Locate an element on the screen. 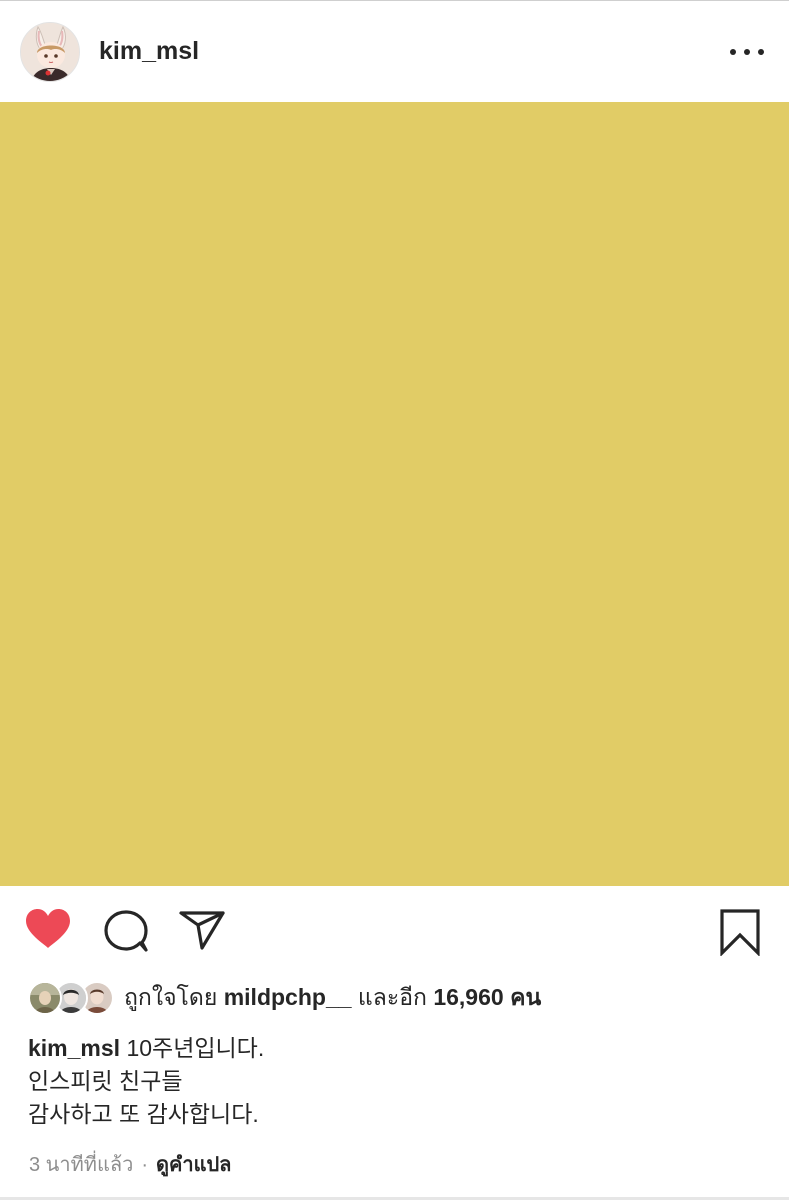 The height and width of the screenshot is (1200, 789). post-caption: kim_msl 10주년입니다. 인스피릿 친구들 감사하고 또 감사합니다. is located at coordinates (398, 1081).